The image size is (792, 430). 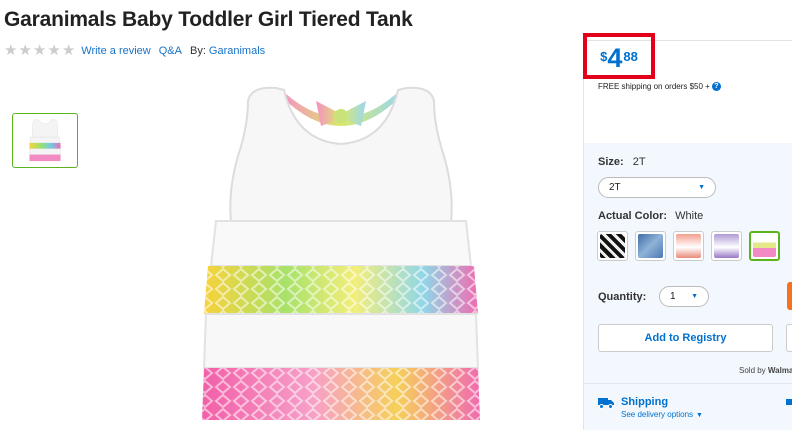 I want to click on product-thumbnail, so click(x=45, y=140).